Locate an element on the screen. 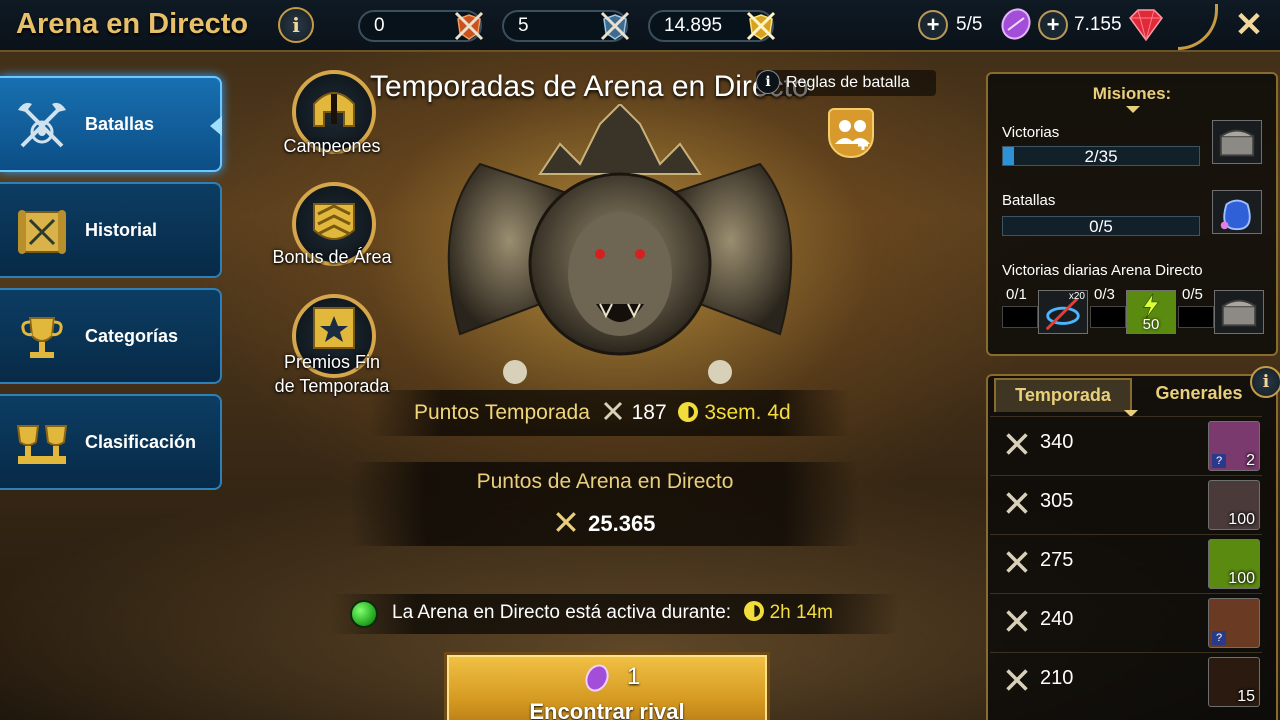 Image resolution: width=1280 pixels, height=720 pixels. season-points-value: 187 is located at coordinates (649, 412).